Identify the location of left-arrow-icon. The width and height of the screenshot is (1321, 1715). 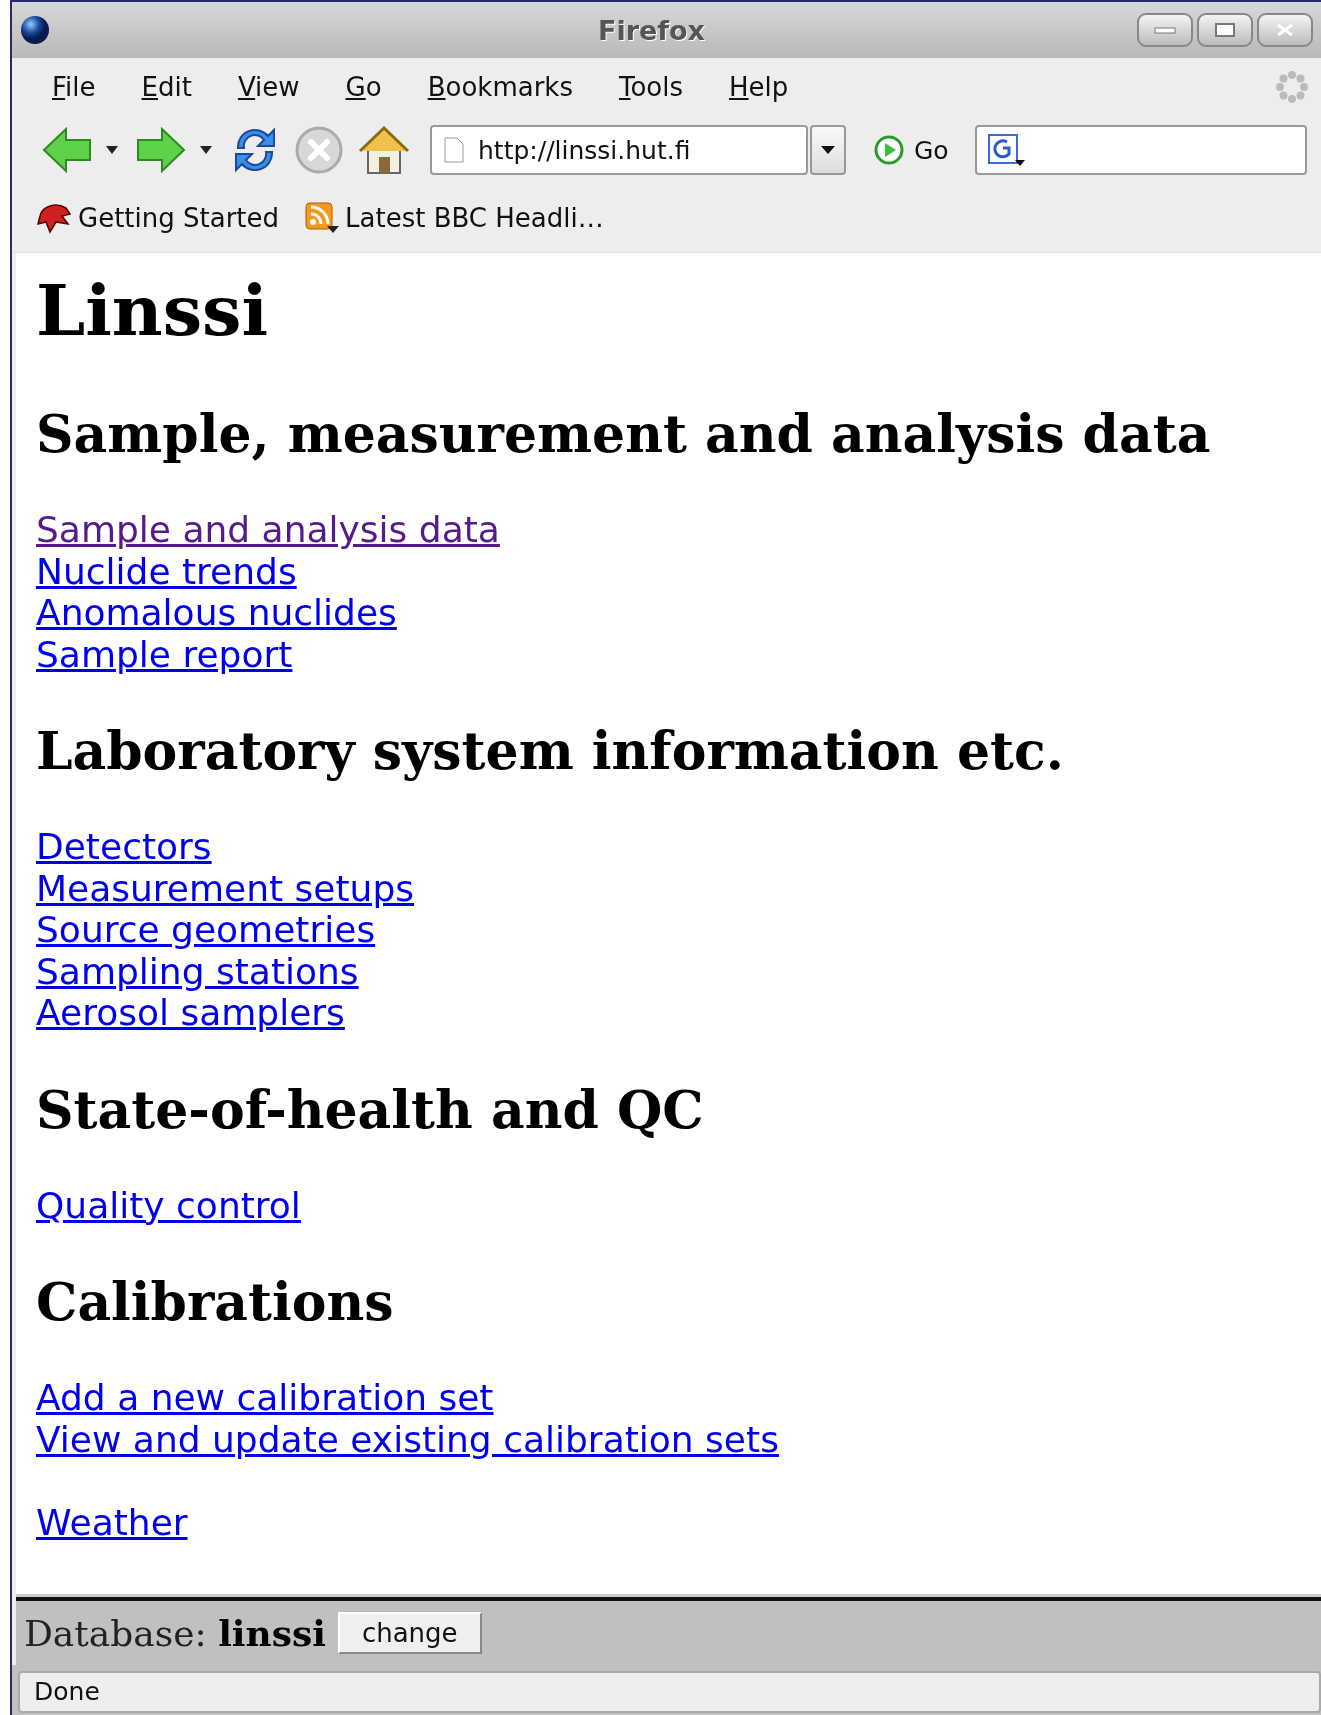
(67, 150).